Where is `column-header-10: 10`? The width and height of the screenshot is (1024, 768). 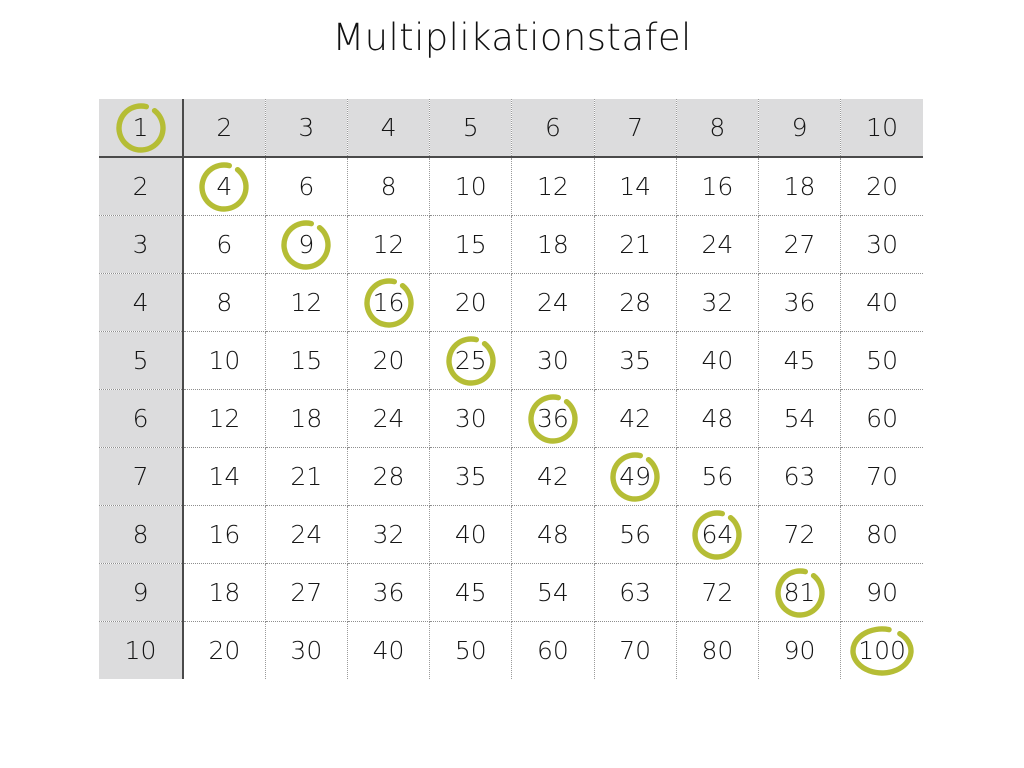
column-header-10: 10 is located at coordinates (881, 128).